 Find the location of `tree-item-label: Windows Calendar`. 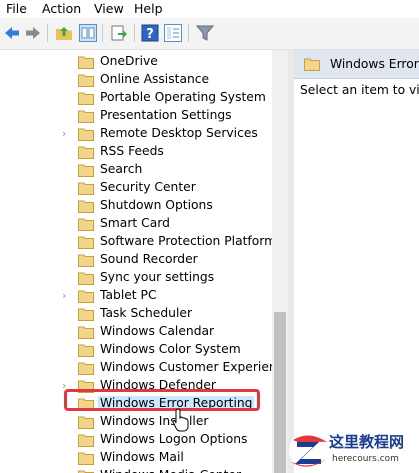

tree-item-label: Windows Calendar is located at coordinates (157, 331).